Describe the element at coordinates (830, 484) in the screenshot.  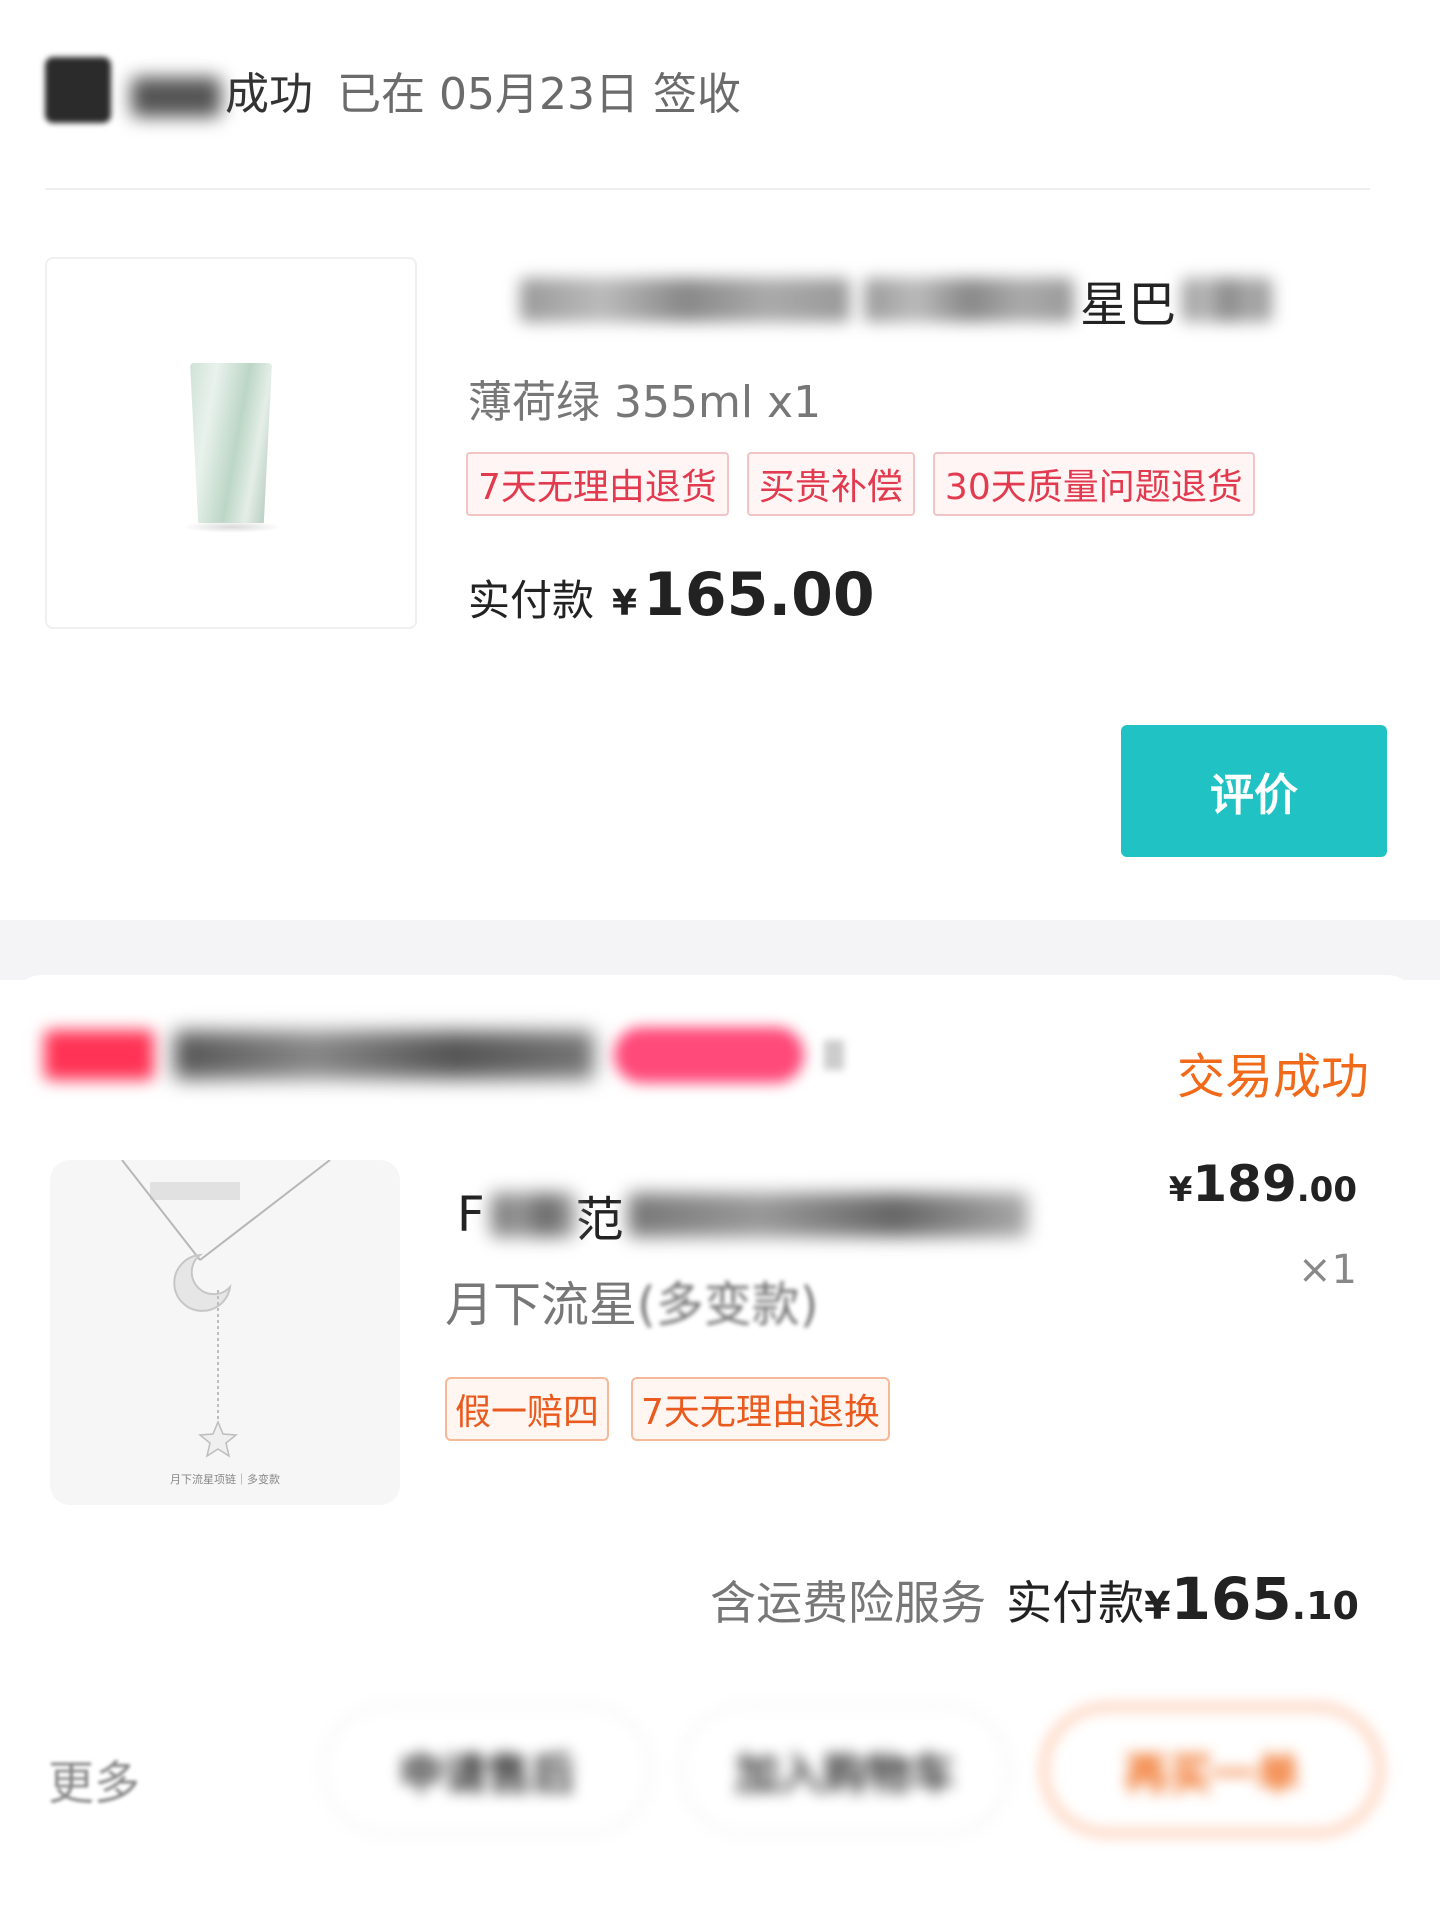
I see `service-tag: 买贵补偿` at that location.